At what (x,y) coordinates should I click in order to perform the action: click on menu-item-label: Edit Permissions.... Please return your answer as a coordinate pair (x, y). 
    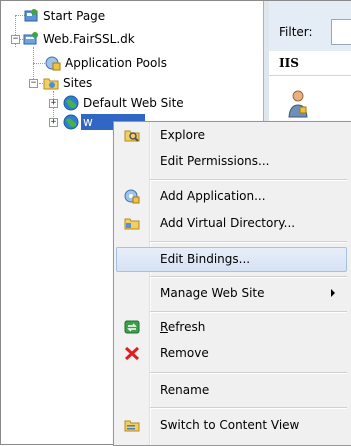
    Looking at the image, I should click on (215, 161).